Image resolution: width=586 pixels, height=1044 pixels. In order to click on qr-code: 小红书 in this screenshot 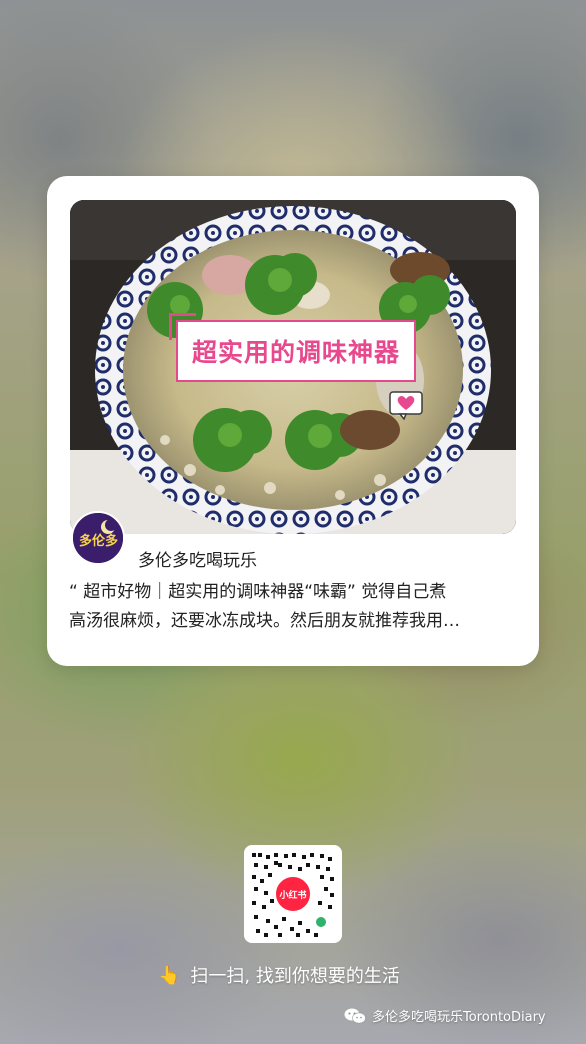, I will do `click(293, 894)`.